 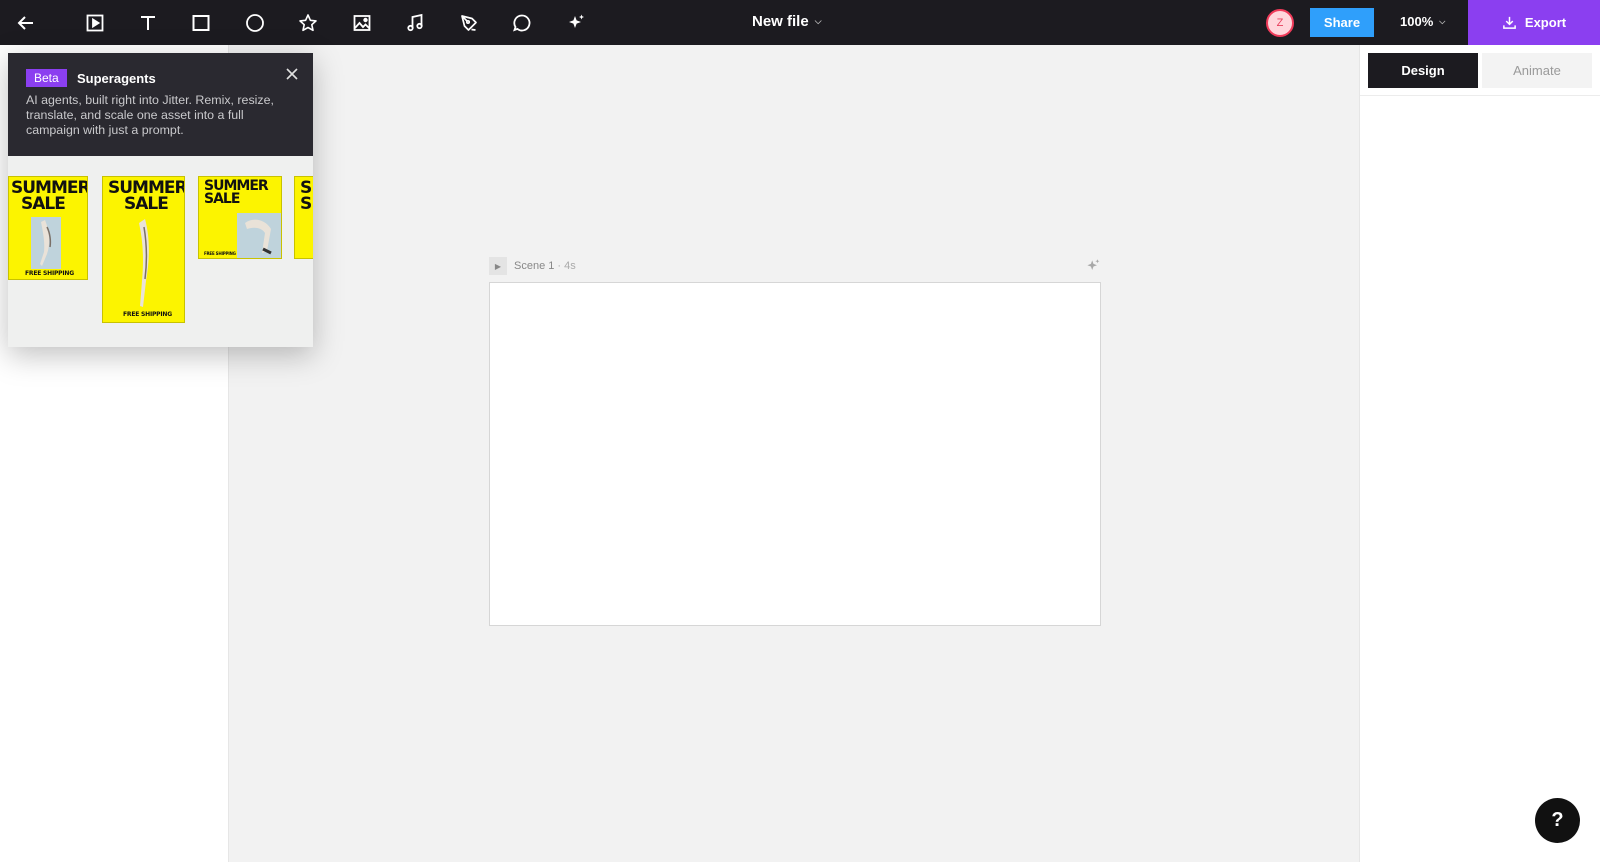 I want to click on play-media-icon, so click(x=95, y=23).